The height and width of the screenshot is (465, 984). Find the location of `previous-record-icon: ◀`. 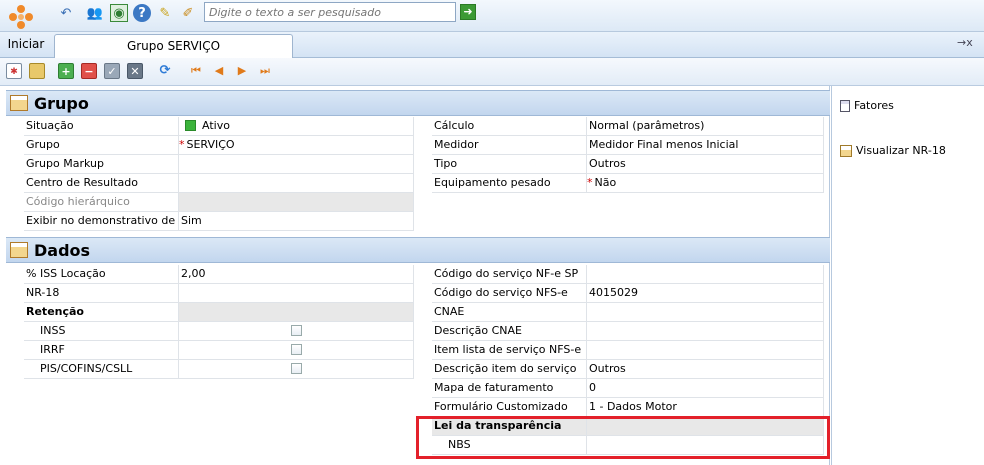

previous-record-icon: ◀ is located at coordinates (219, 71).